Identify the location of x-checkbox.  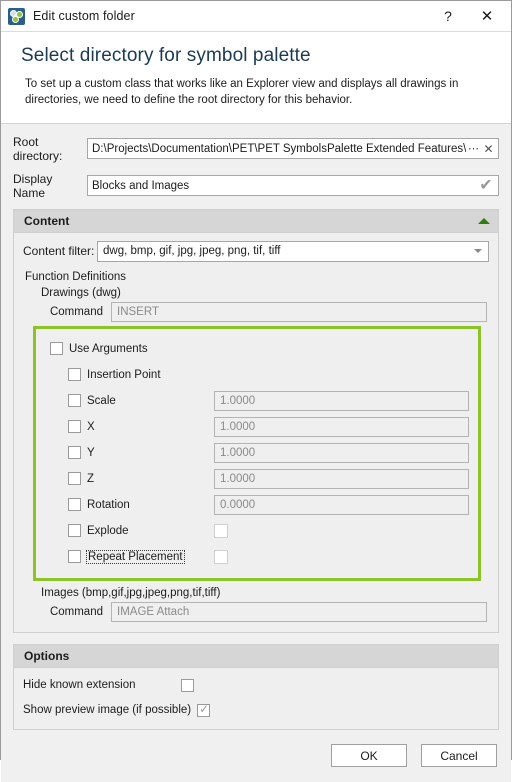
(74, 427).